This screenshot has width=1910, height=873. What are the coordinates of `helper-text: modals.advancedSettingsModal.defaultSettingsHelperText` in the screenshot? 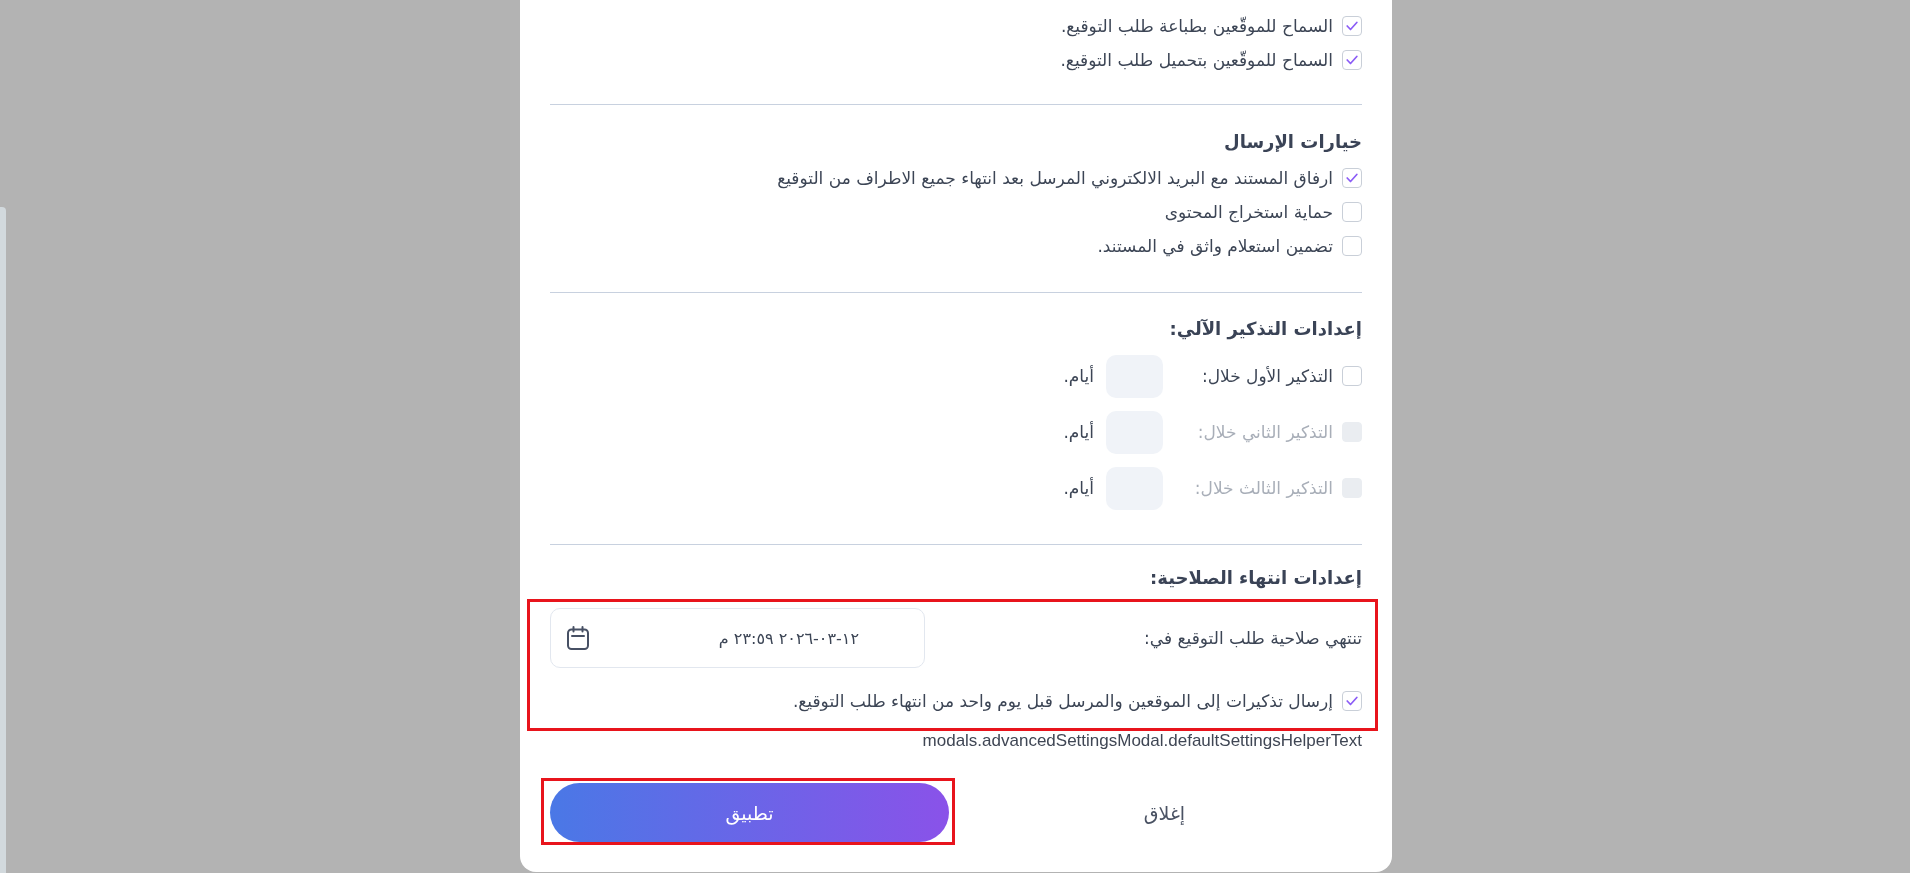 It's located at (1142, 741).